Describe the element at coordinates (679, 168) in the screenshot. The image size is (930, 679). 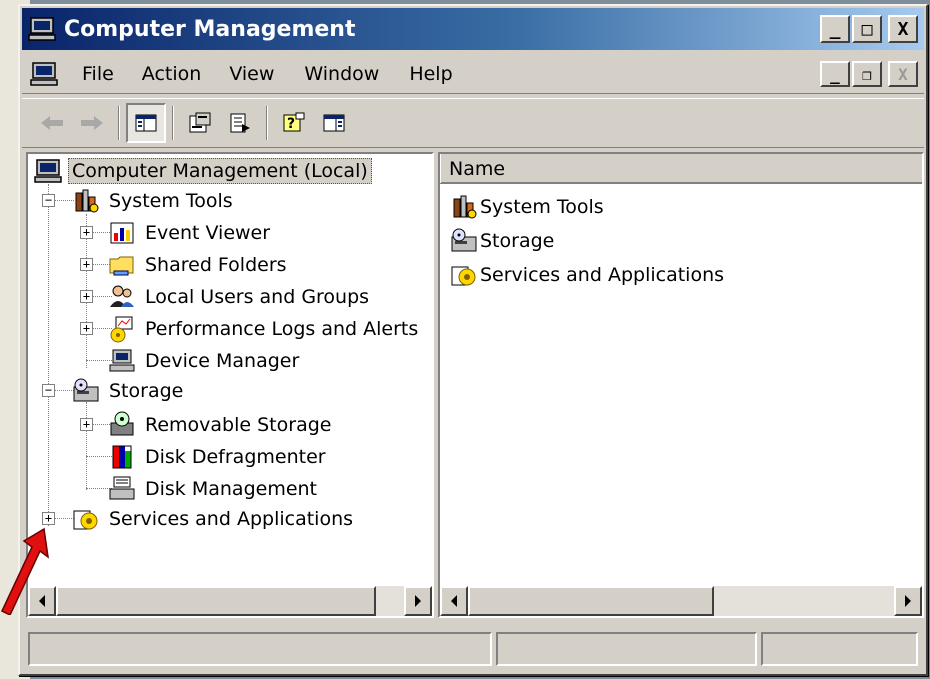
I see `column-header-name: Name` at that location.